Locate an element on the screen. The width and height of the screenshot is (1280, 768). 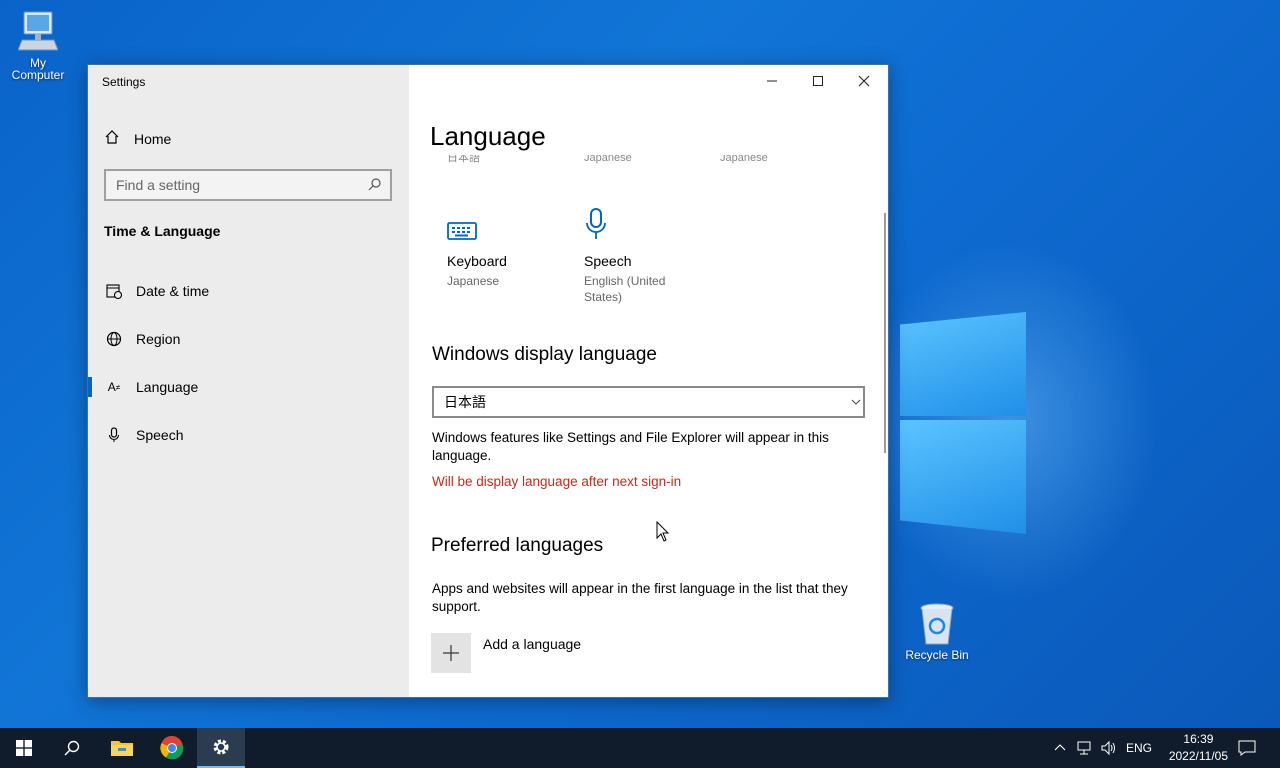
maximize-button is located at coordinates (818, 81).